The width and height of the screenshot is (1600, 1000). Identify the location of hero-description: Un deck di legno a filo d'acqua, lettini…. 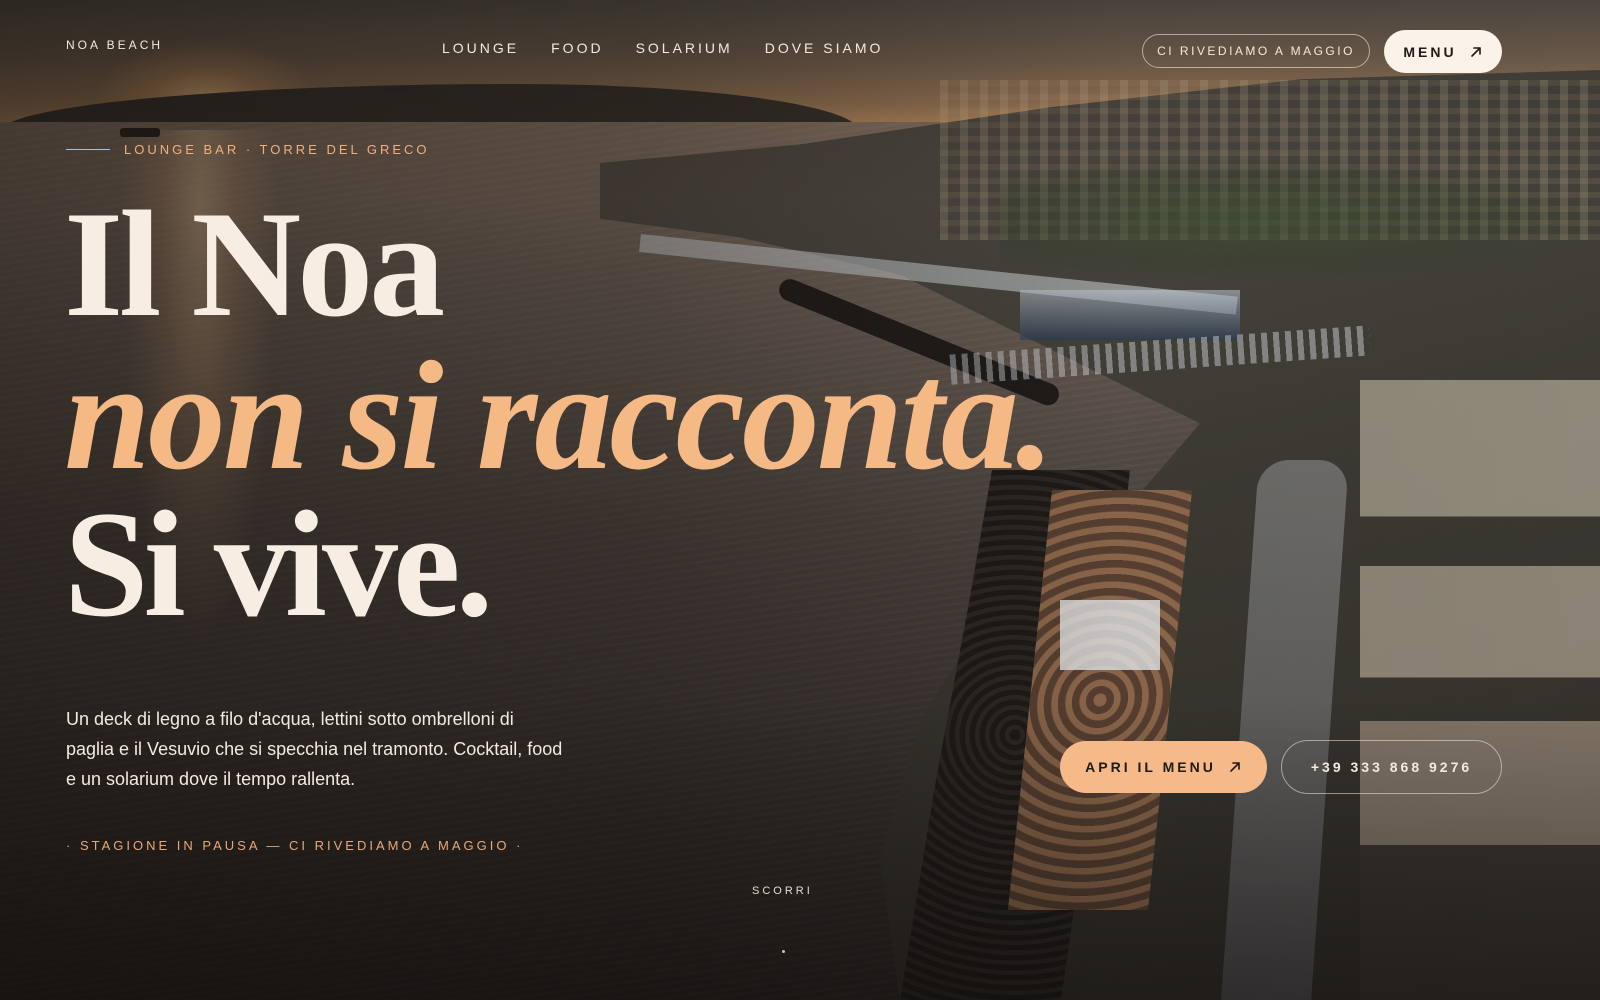
(314, 749).